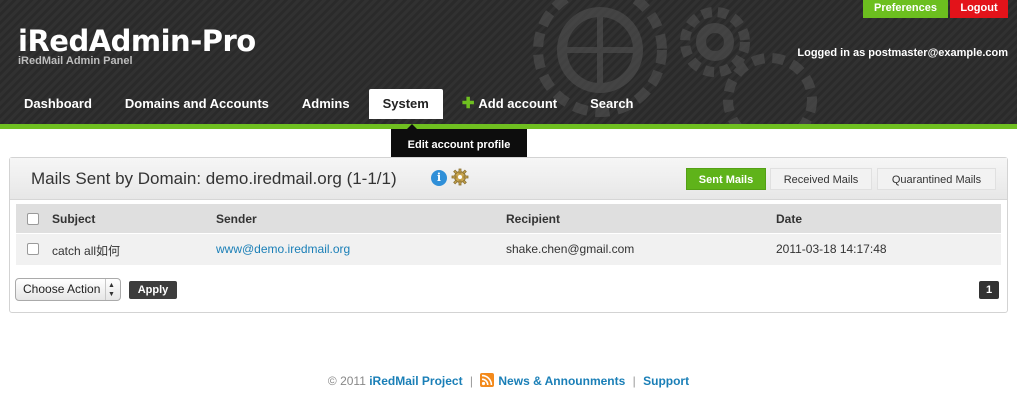 The width and height of the screenshot is (1017, 401). What do you see at coordinates (460, 177) in the screenshot?
I see `gear-icon` at bounding box center [460, 177].